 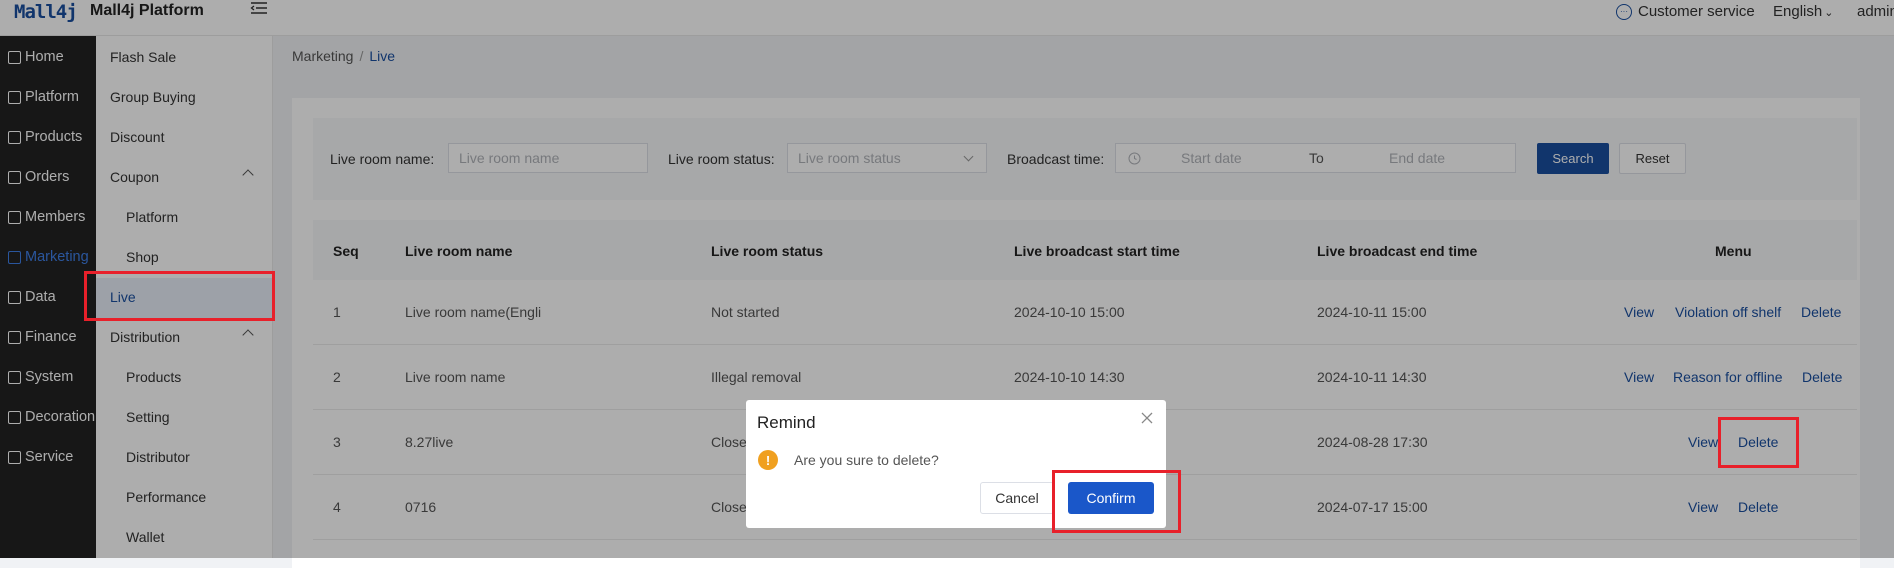 What do you see at coordinates (179, 296) in the screenshot?
I see `highlight-live-nav` at bounding box center [179, 296].